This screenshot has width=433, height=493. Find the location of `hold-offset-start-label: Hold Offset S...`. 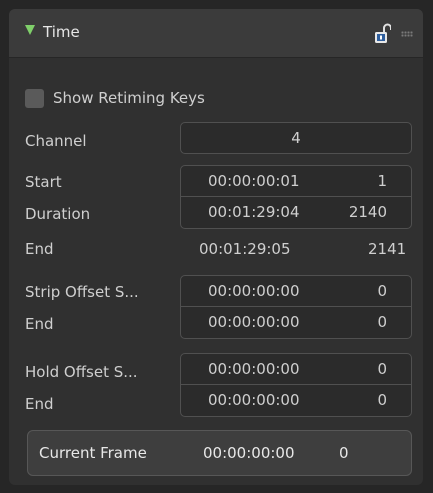

hold-offset-start-label: Hold Offset S... is located at coordinates (81, 372).